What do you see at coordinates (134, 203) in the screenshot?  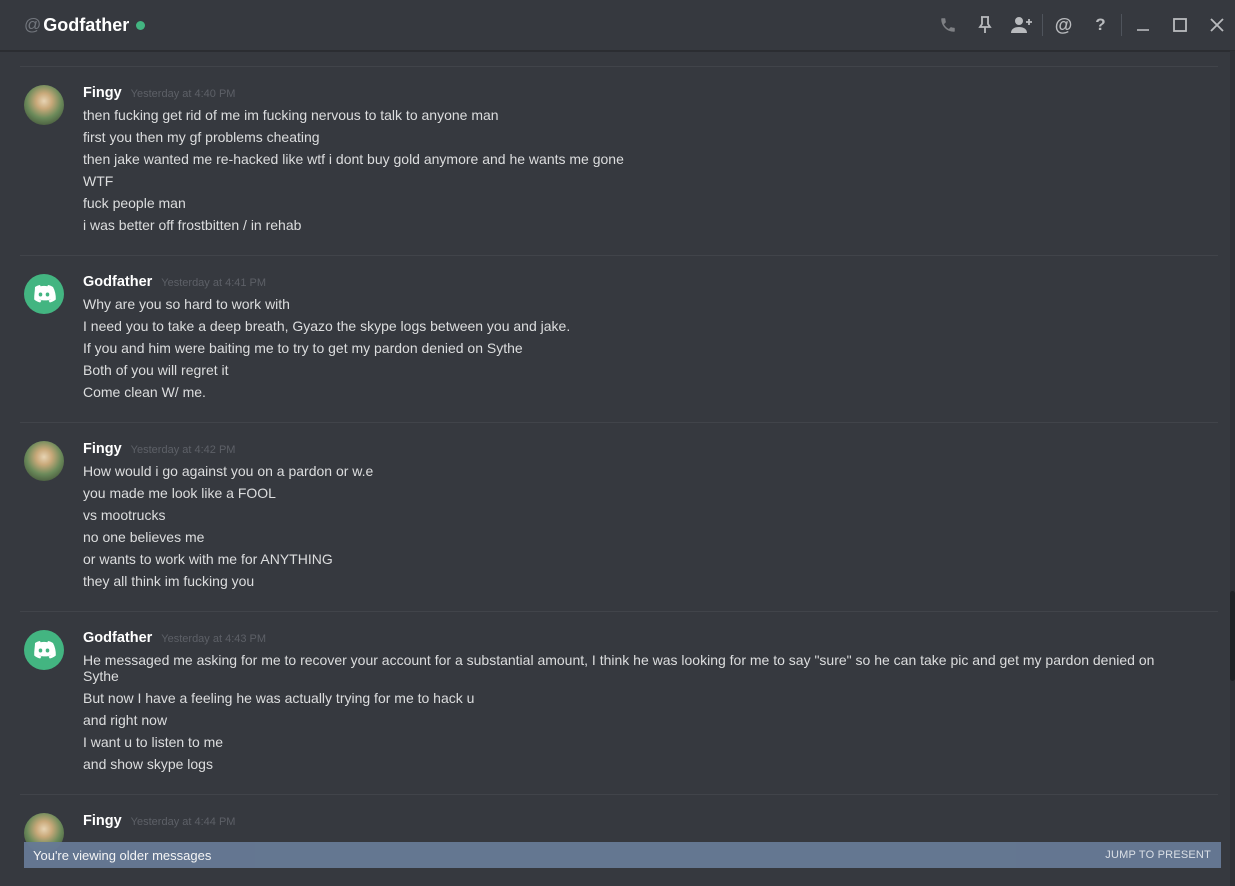 I see `message-line: fuck people man` at bounding box center [134, 203].